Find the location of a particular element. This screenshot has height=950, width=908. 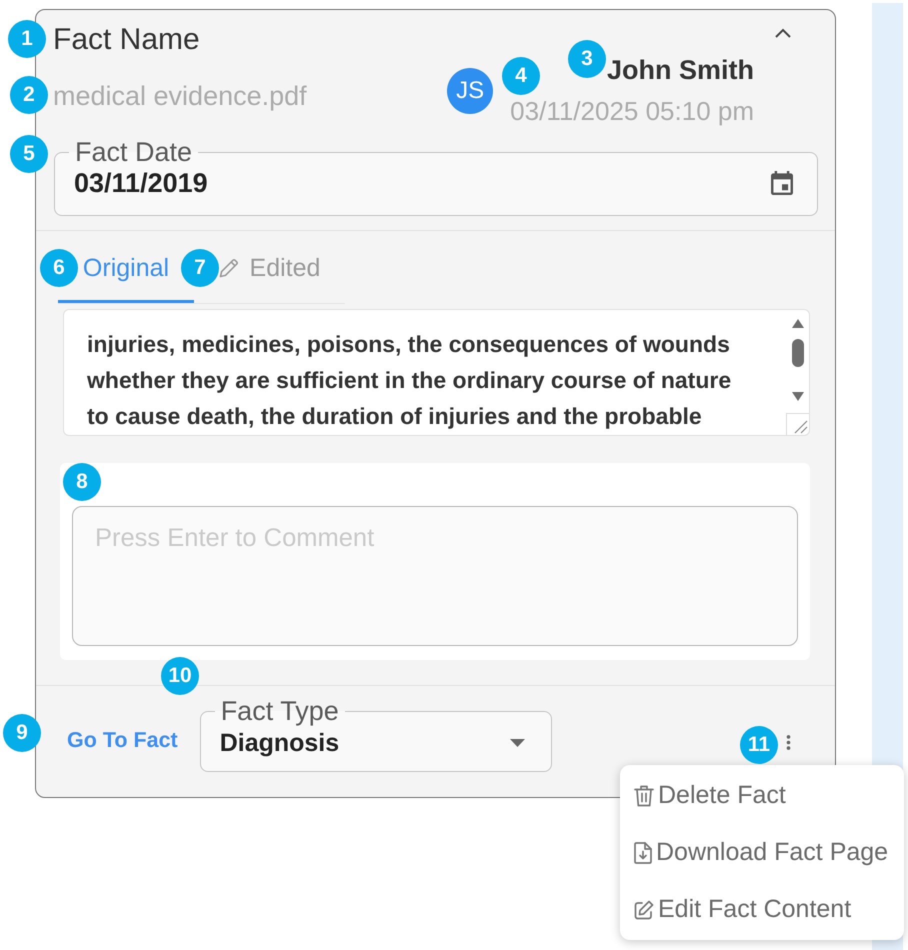

dropdown-caret-icon is located at coordinates (517, 743).